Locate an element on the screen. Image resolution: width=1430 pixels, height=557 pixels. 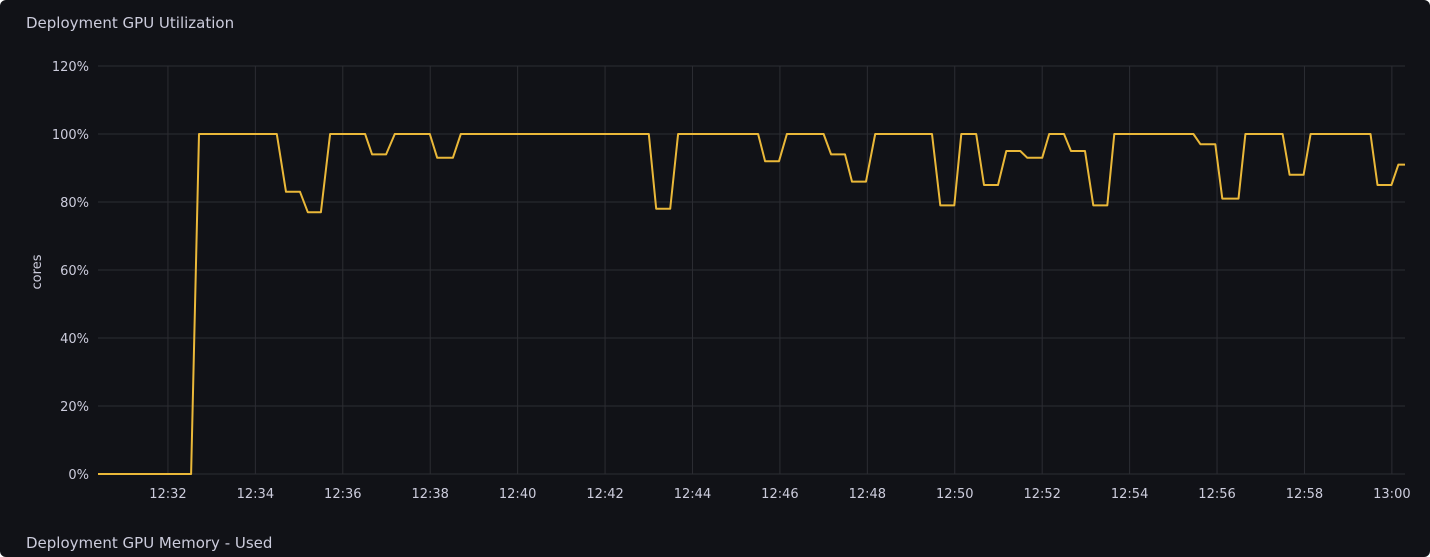
x-tick-label: 13:00 is located at coordinates (1391, 494).